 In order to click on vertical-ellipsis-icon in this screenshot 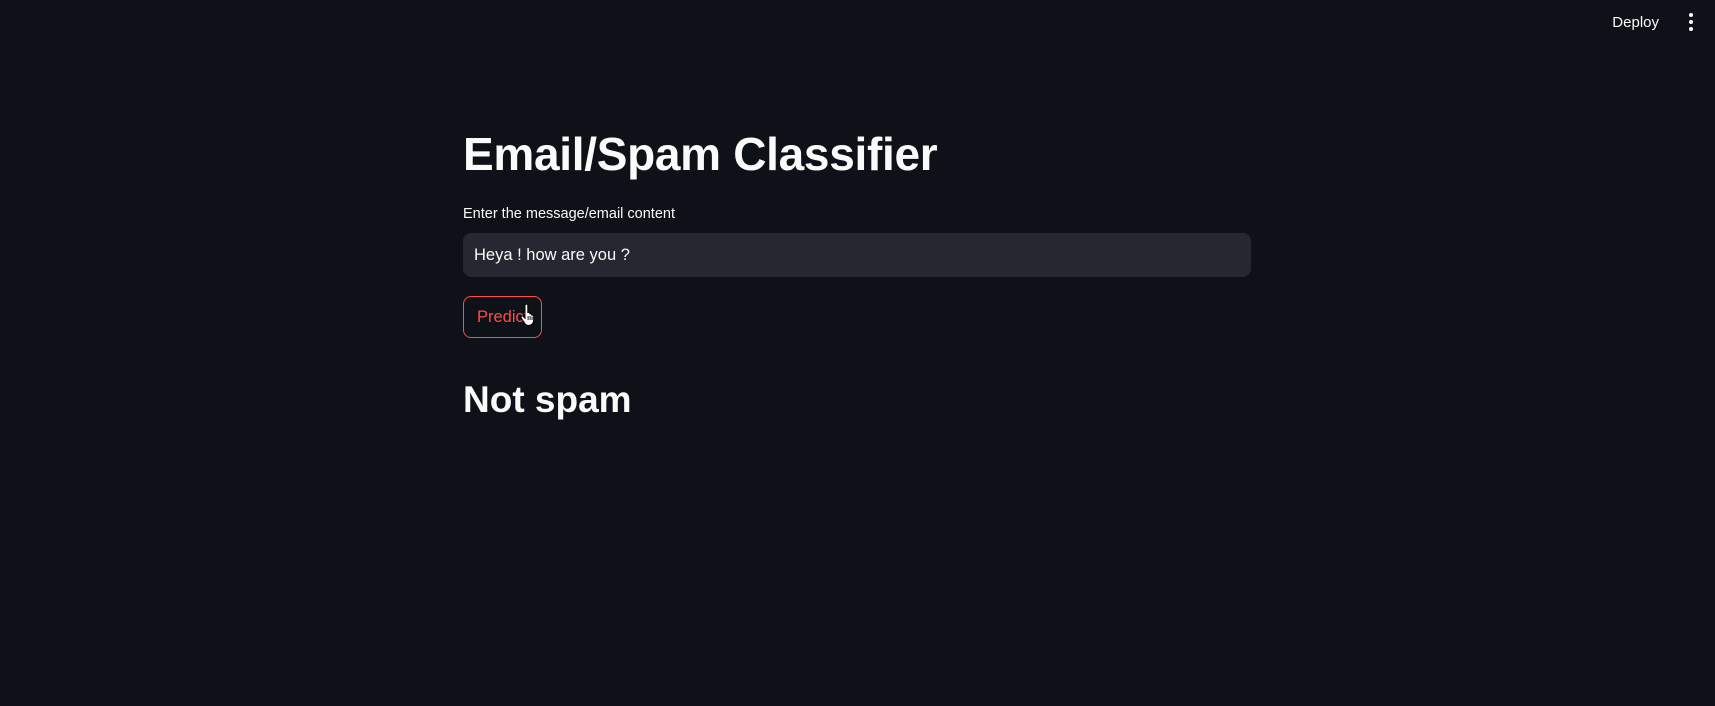, I will do `click(1691, 15)`.